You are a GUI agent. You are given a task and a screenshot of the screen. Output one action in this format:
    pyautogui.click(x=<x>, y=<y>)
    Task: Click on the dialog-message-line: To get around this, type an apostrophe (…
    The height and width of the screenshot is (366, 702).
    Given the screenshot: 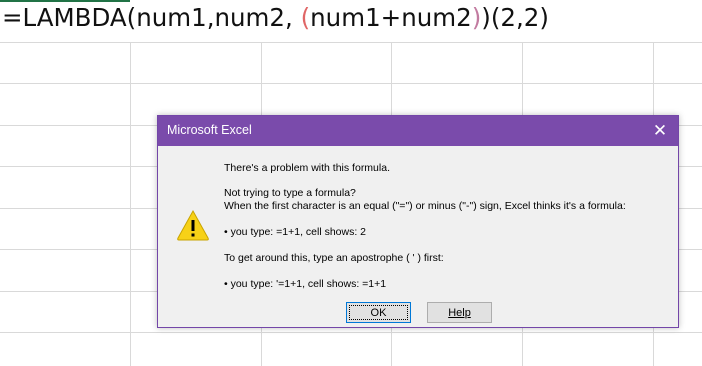 What is the action you would take?
    pyautogui.click(x=334, y=258)
    